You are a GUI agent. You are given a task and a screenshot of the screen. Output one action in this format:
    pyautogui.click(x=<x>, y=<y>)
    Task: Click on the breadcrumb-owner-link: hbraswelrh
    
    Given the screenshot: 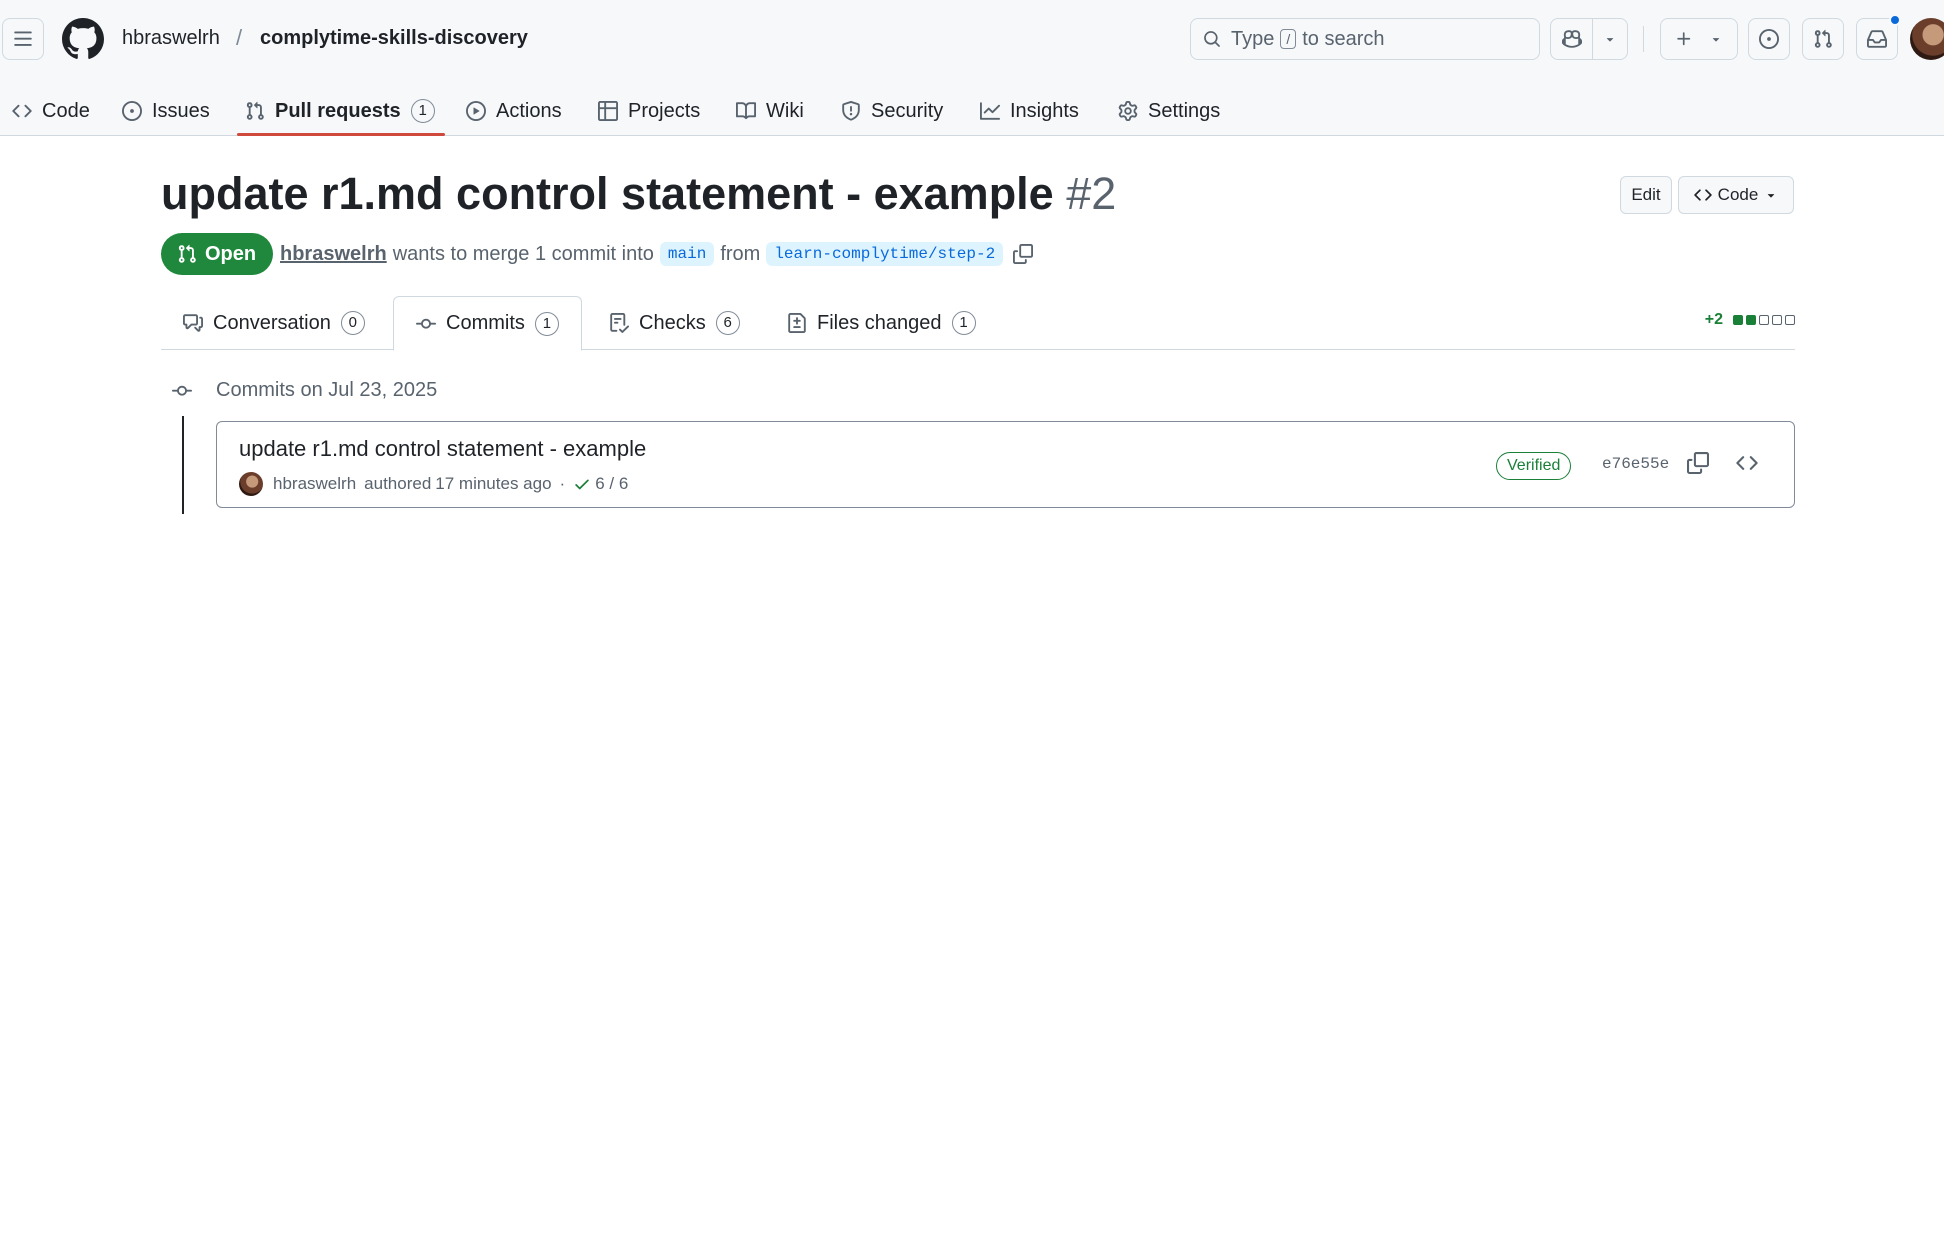 What is the action you would take?
    pyautogui.click(x=171, y=38)
    